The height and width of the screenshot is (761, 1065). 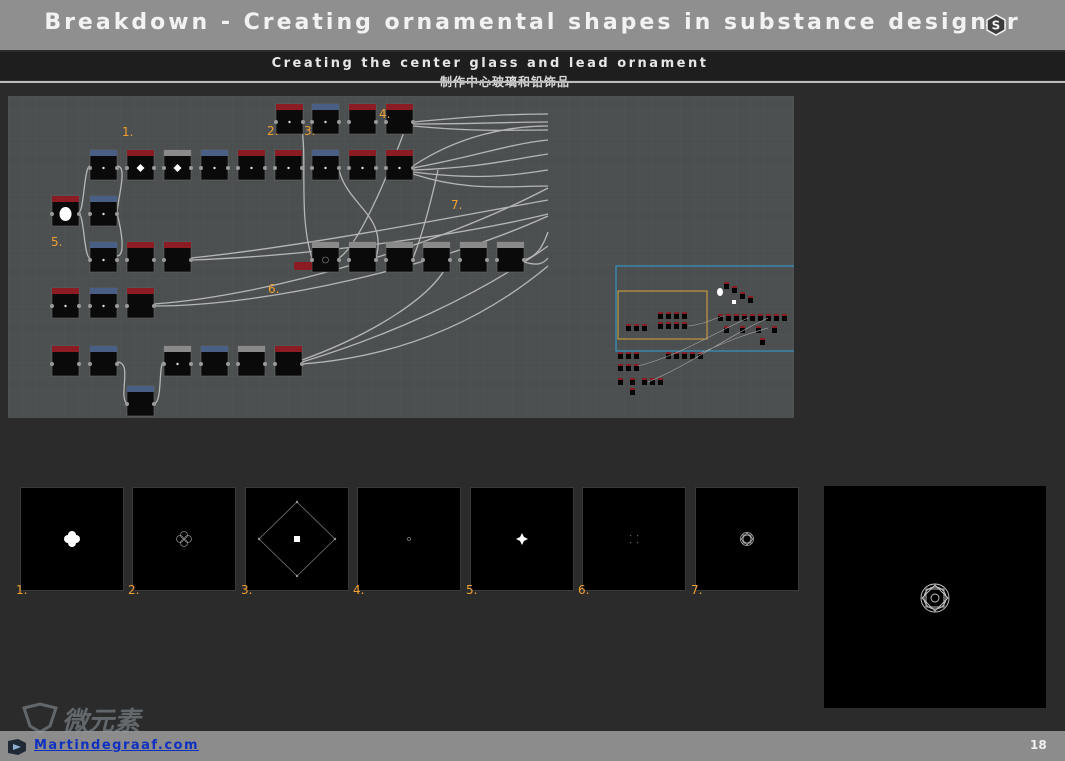 I want to click on thumbnail-label-7: 7., so click(x=697, y=590).